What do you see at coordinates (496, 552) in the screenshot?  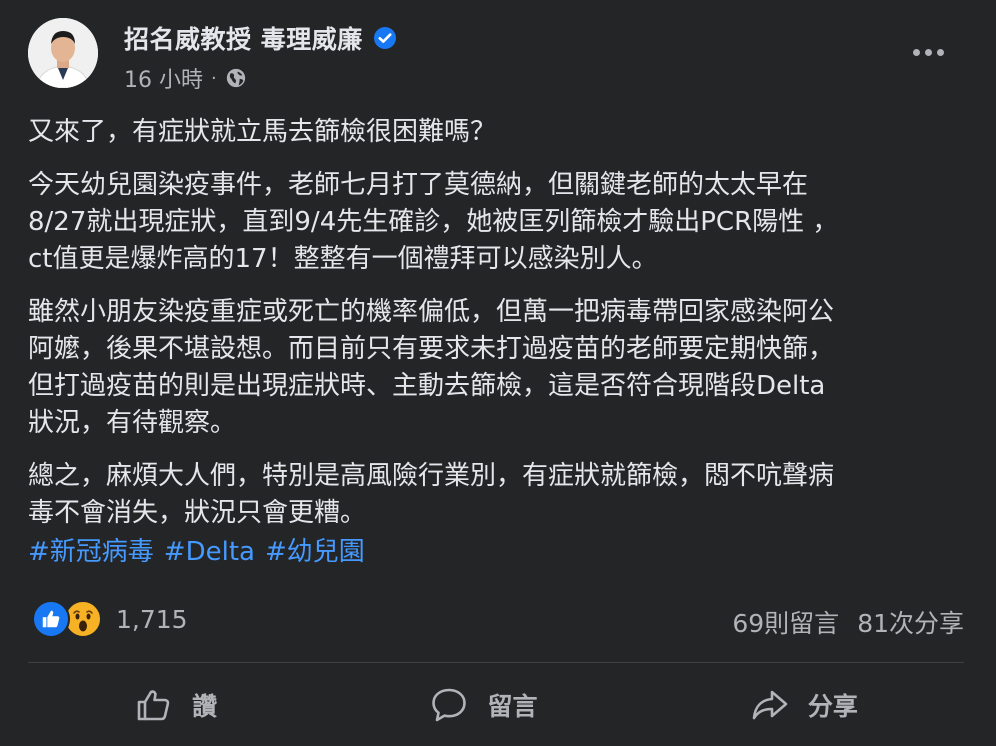 I see `hashtag-list: #新冠病毒 #Delta #幼兒園` at bounding box center [496, 552].